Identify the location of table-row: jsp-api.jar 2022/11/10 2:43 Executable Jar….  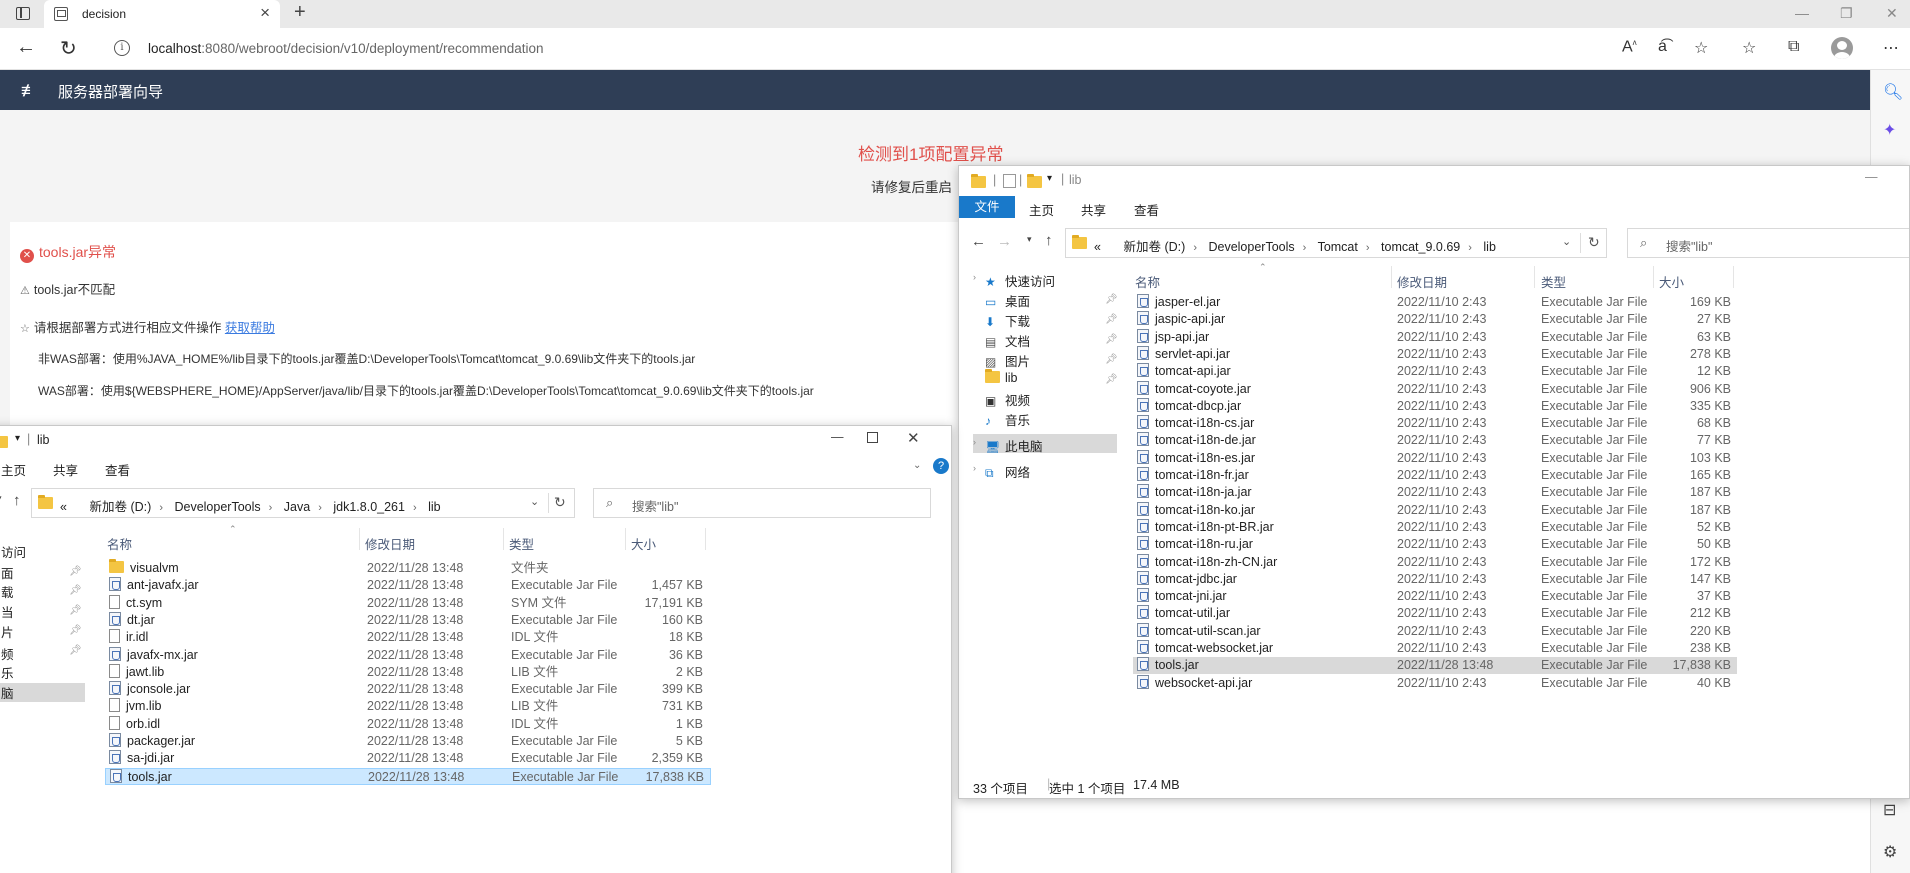
(1435, 337).